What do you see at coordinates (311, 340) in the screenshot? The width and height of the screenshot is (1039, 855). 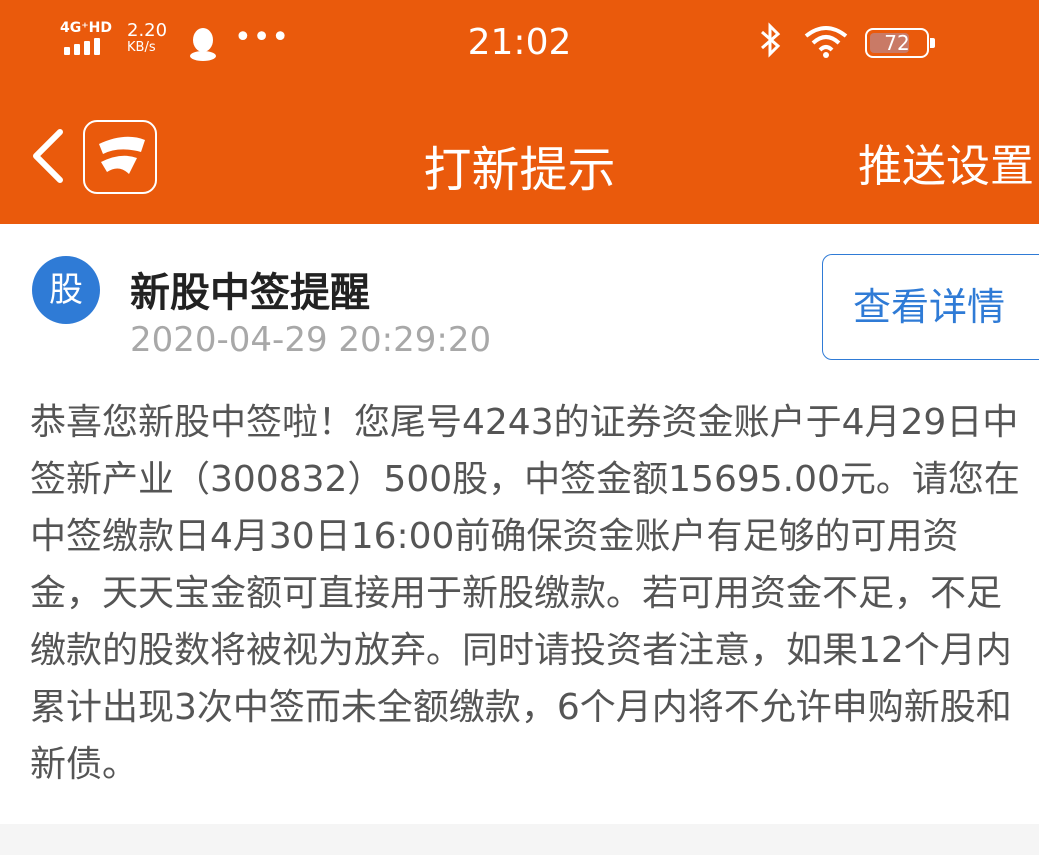 I see `notification-timestamp: 2020-04-29 20:29:20` at bounding box center [311, 340].